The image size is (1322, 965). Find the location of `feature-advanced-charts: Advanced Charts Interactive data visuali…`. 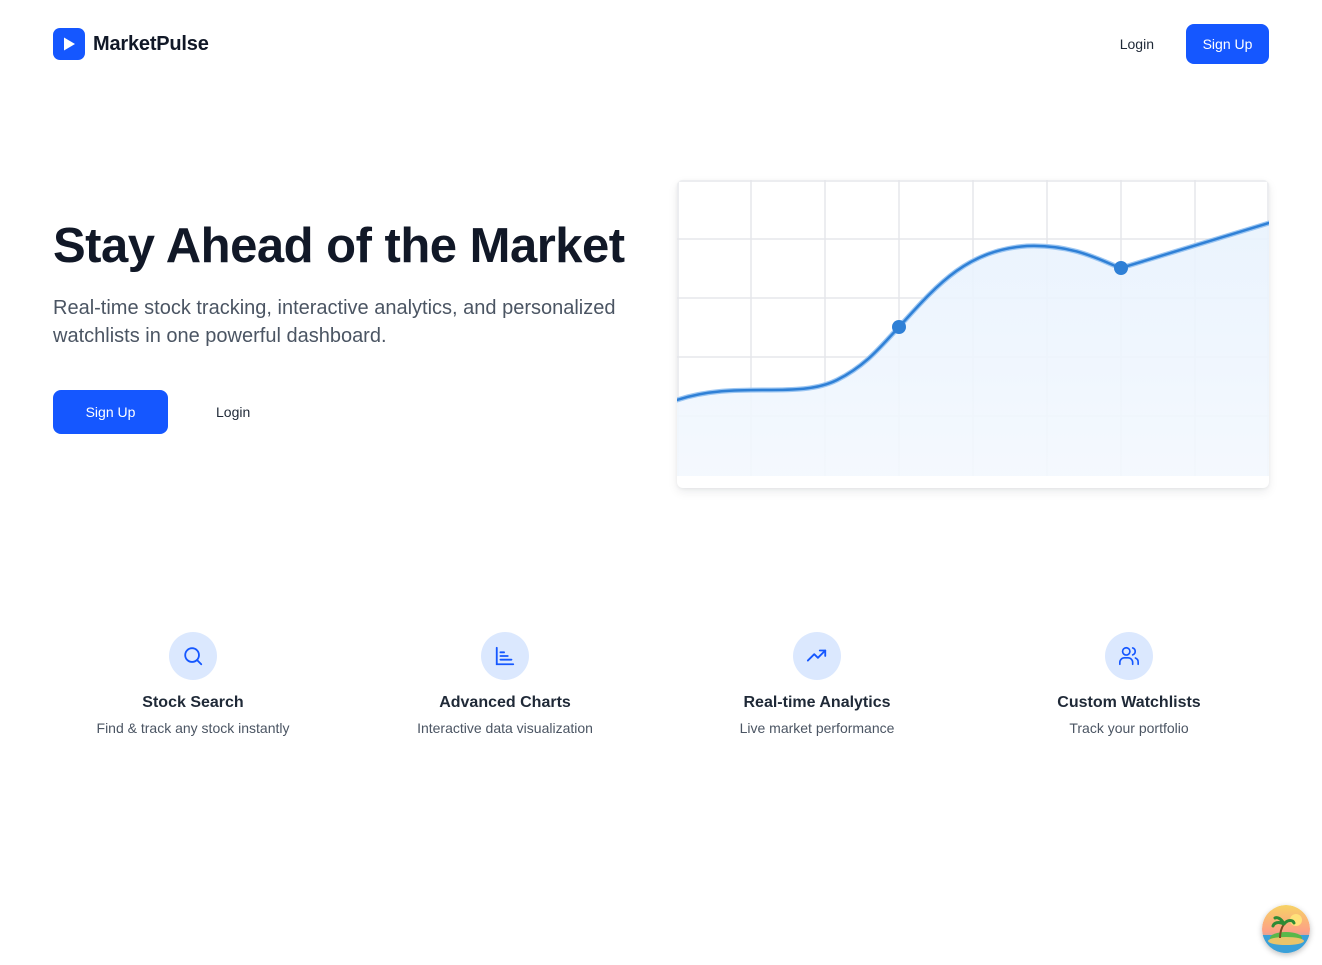

feature-advanced-charts: Advanced Charts Interactive data visuali… is located at coordinates (505, 684).